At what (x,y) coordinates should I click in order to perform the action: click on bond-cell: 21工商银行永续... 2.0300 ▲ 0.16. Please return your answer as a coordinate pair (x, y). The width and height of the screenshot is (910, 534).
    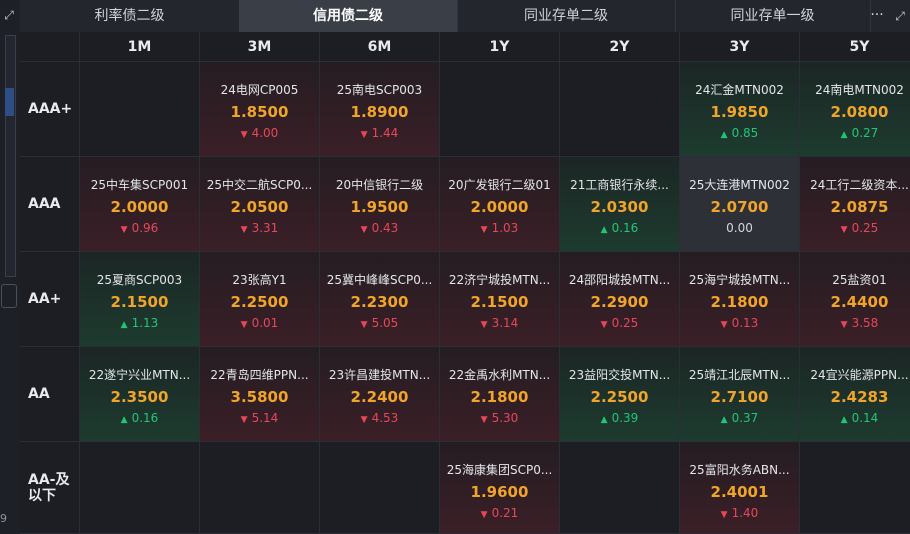
    Looking at the image, I should click on (620, 204).